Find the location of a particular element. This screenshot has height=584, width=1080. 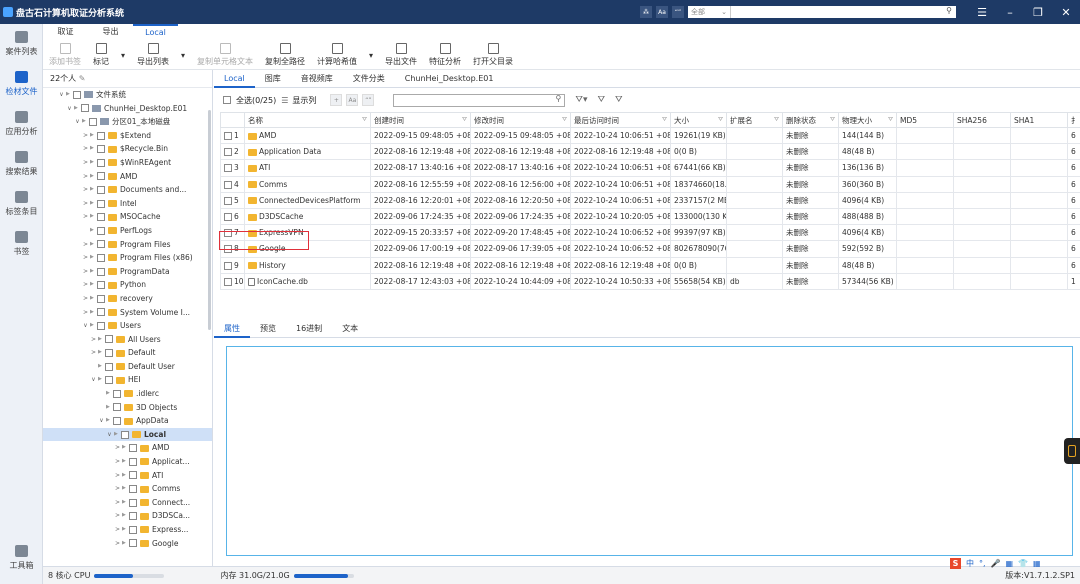

list-search-input: ⚲ is located at coordinates (479, 100).